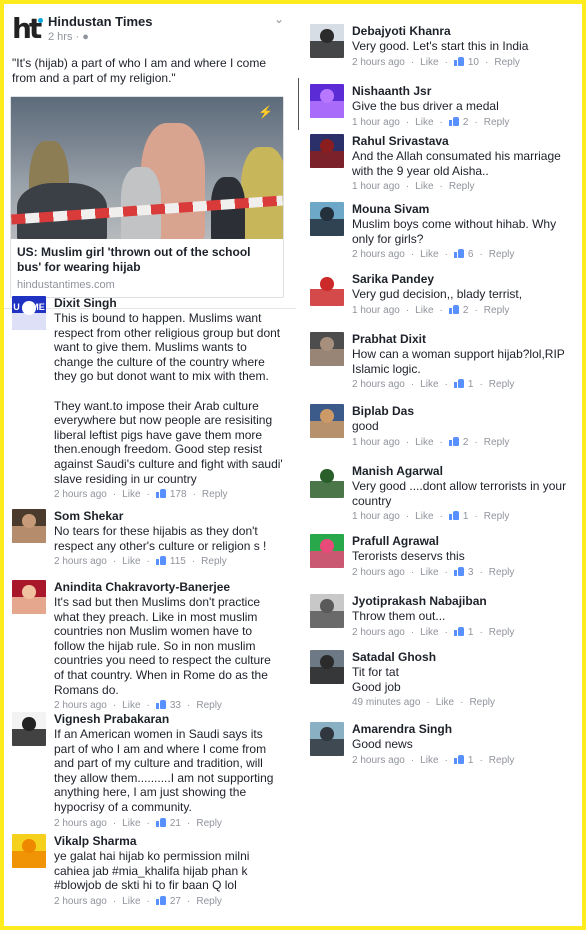 The image size is (586, 930). I want to click on commenter-name: Prabhat Dixit, so click(462, 339).